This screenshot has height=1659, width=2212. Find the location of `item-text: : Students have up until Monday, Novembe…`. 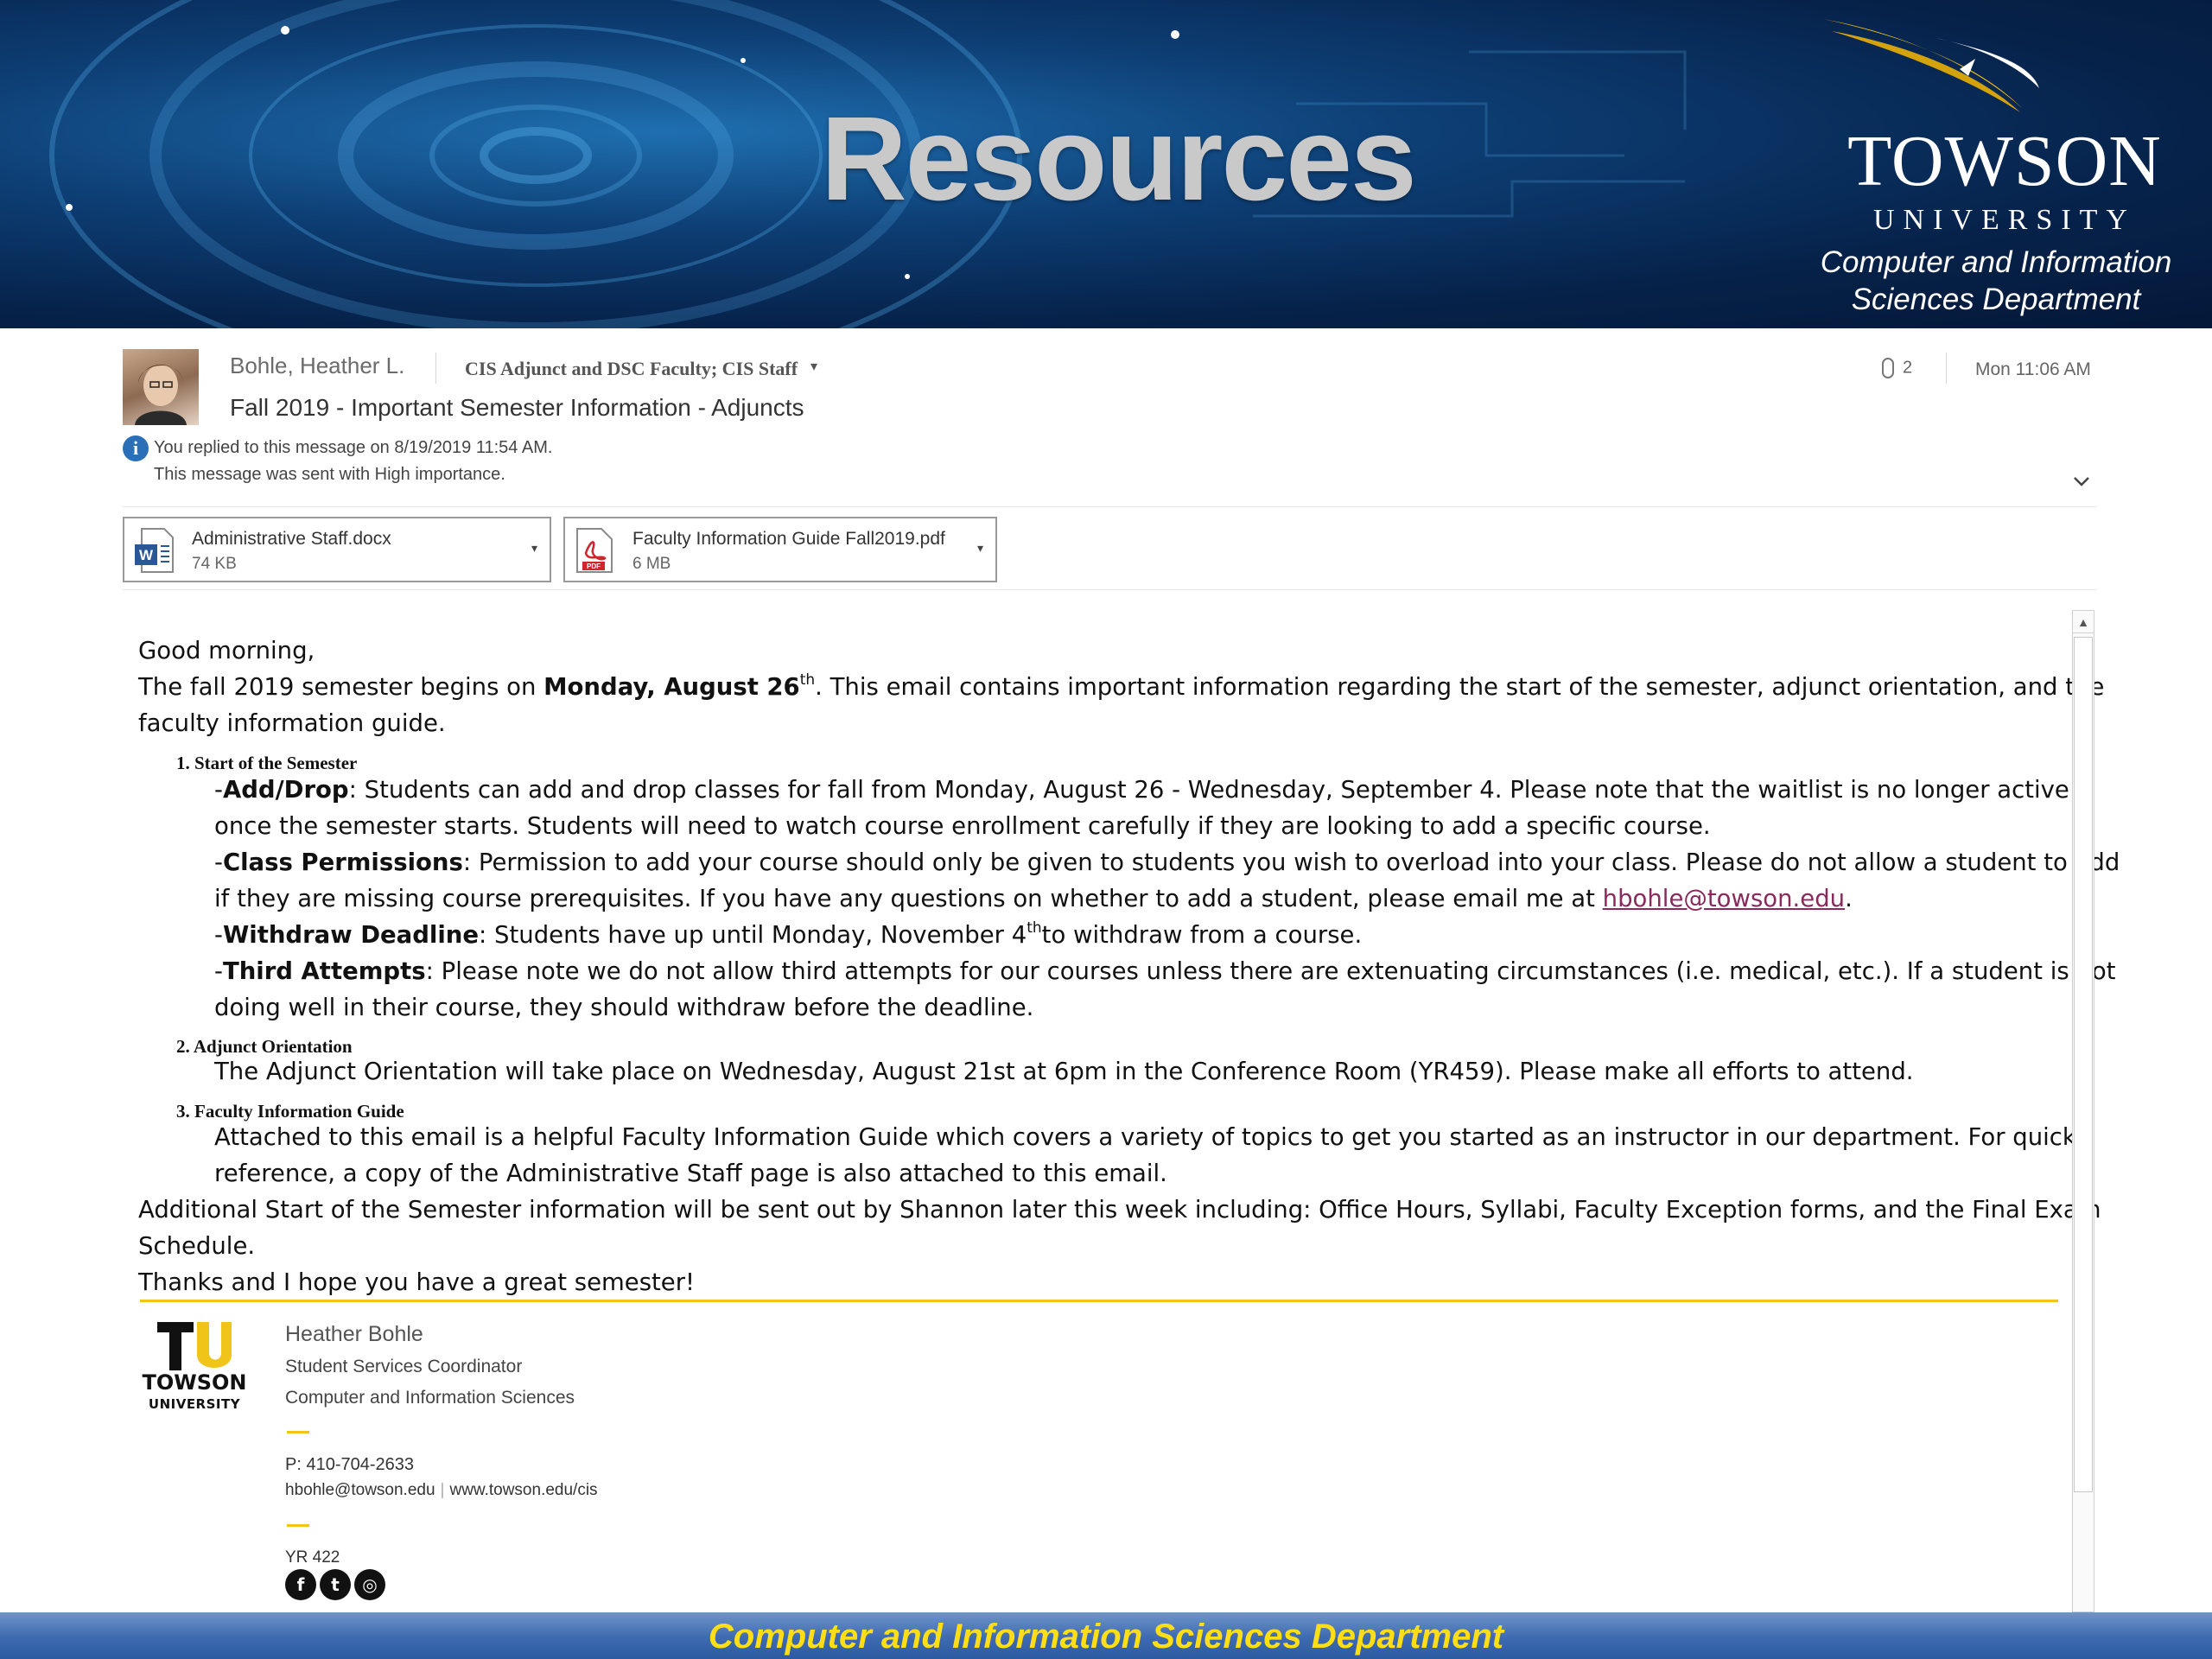

item-text: : Students have up until Monday, Novembe… is located at coordinates (753, 935).